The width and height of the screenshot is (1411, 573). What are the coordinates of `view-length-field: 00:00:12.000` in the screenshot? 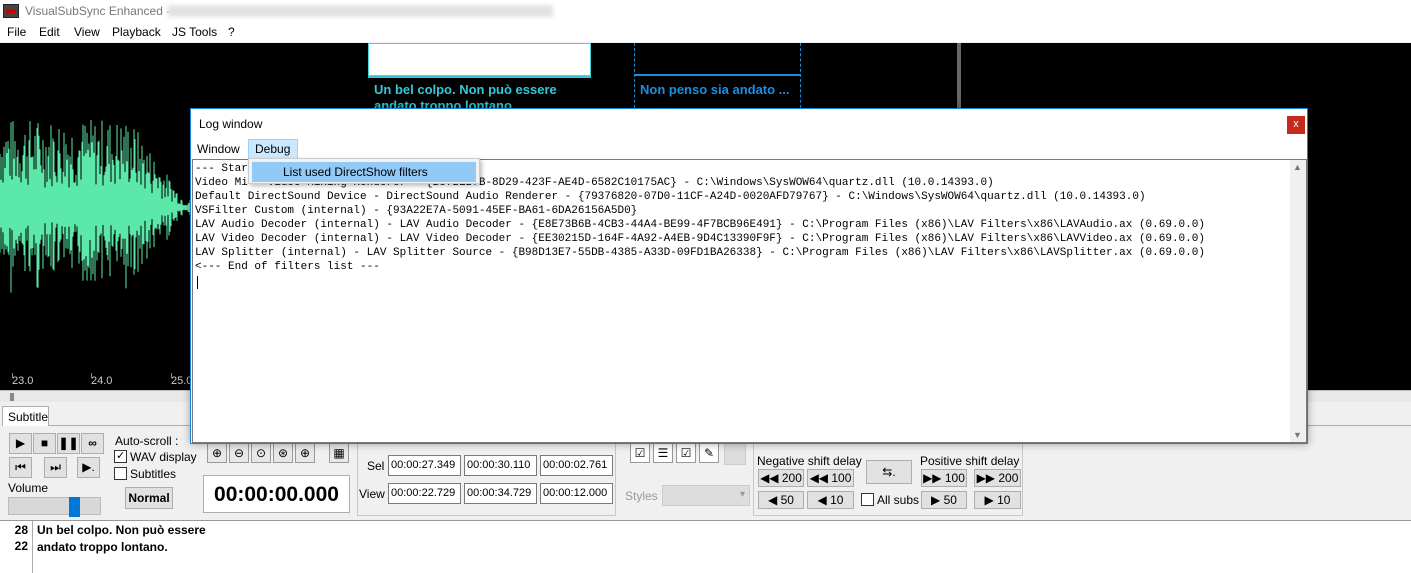 It's located at (576, 493).